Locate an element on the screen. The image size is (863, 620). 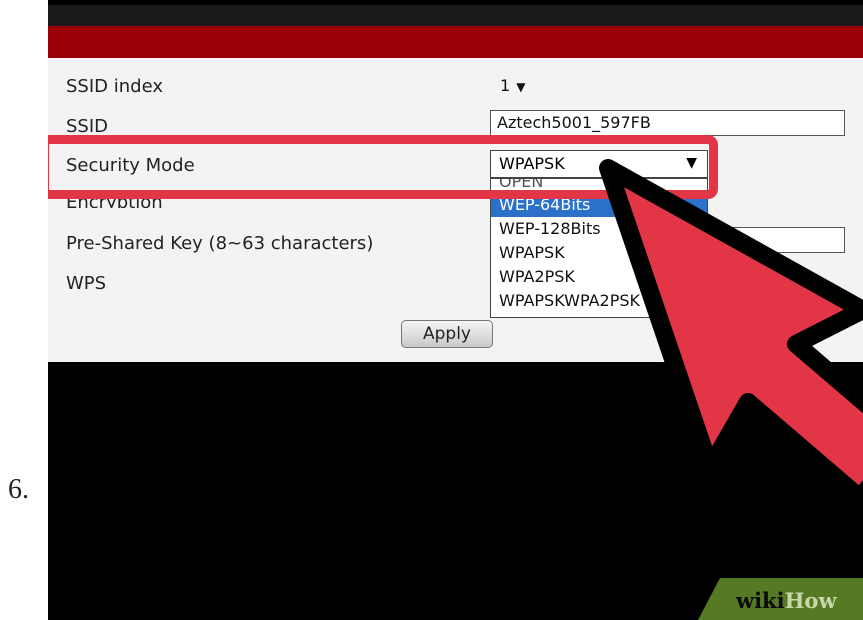
step-number: 6. is located at coordinates (18, 489).